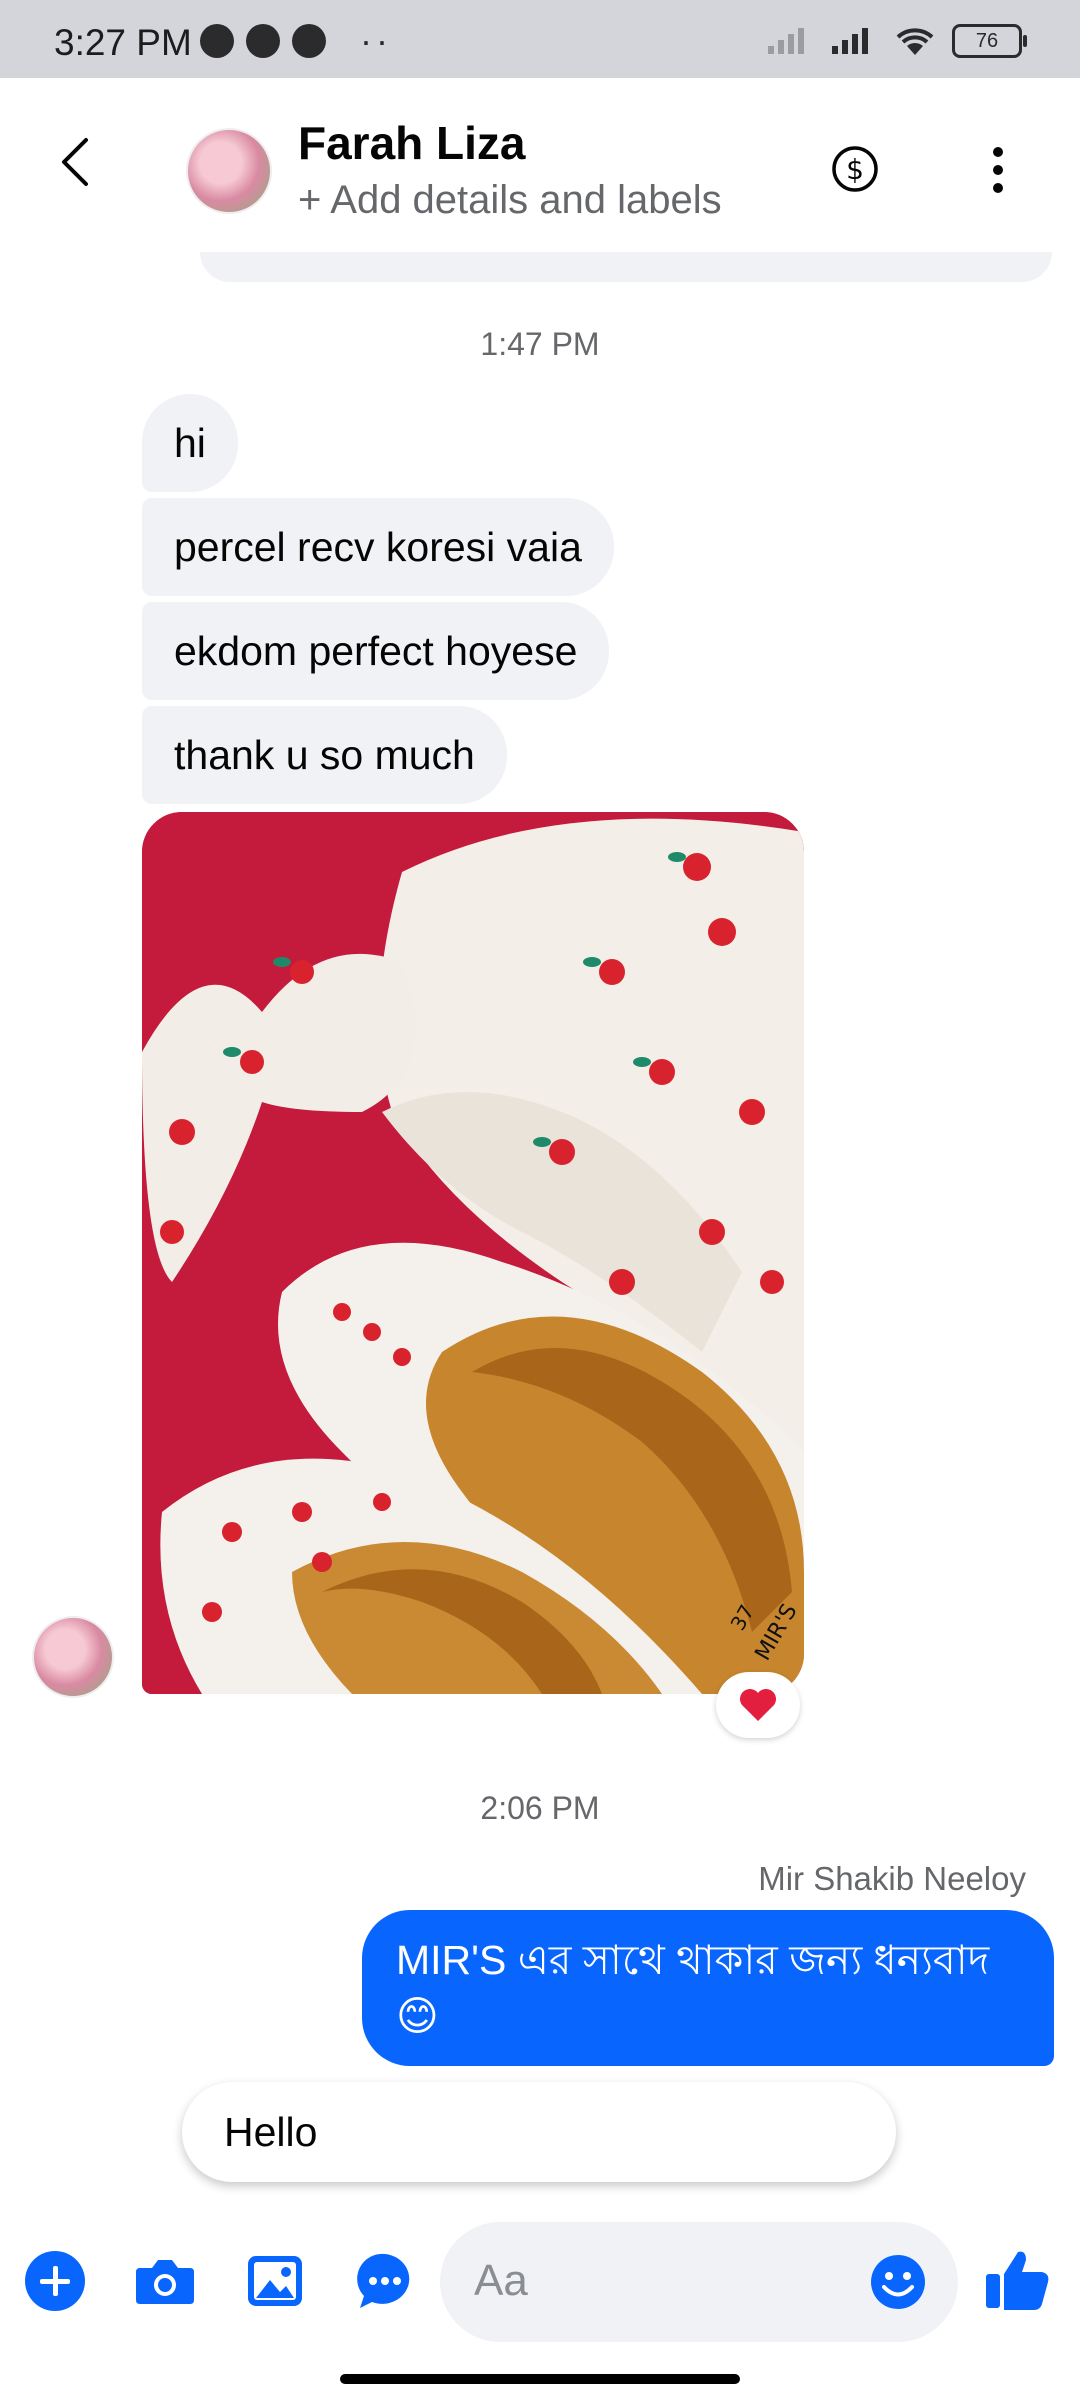 The image size is (1080, 2400). I want to click on chat-header: Farah Liza + Add details and labels $, so click(540, 168).